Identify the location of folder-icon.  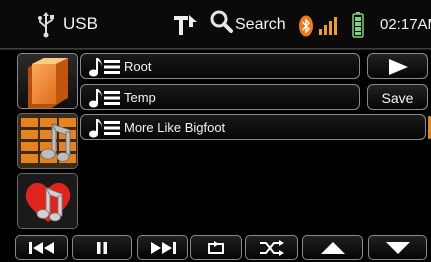
(48, 83).